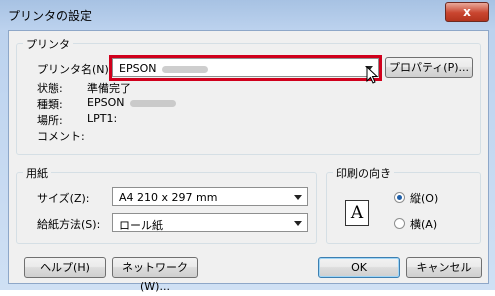 This screenshot has width=495, height=296. What do you see at coordinates (444, 267) in the screenshot?
I see `cancel-button: キャンセル` at bounding box center [444, 267].